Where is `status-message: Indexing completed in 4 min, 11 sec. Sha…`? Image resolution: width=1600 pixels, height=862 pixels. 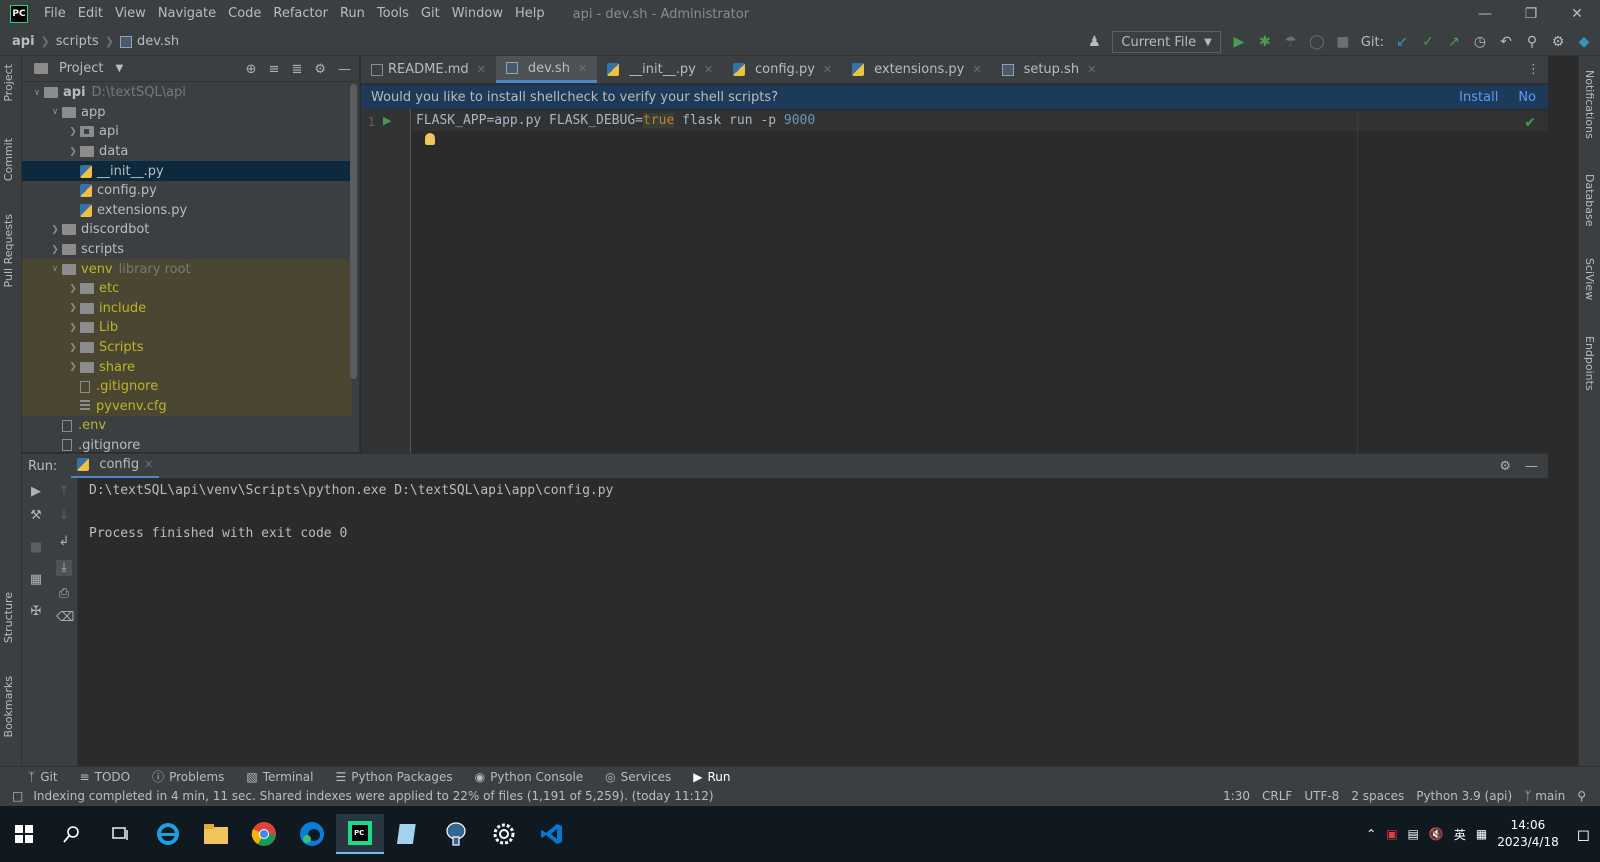
status-message: Indexing completed in 4 min, 11 sec. Sha… is located at coordinates (373, 796).